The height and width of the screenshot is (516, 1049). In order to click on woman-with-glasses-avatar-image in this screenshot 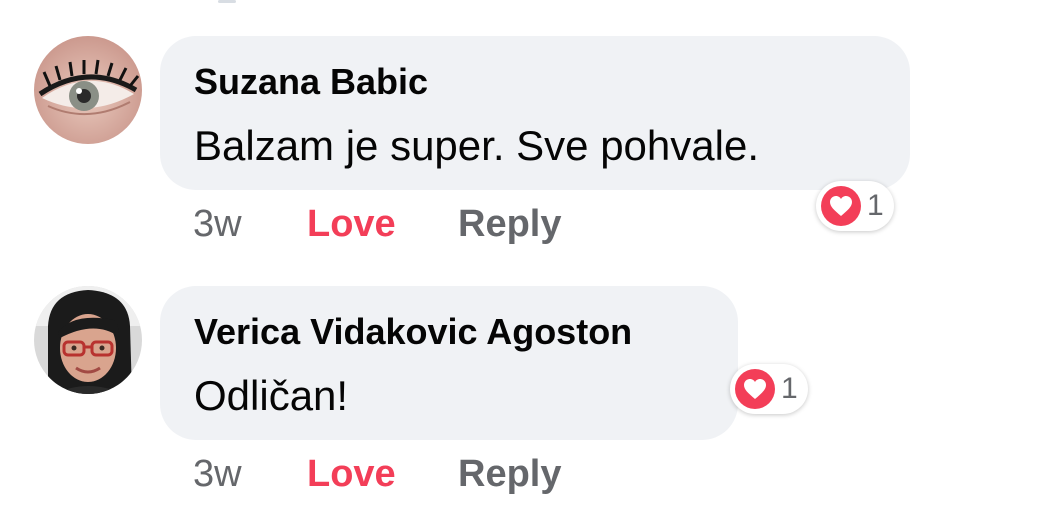, I will do `click(88, 340)`.